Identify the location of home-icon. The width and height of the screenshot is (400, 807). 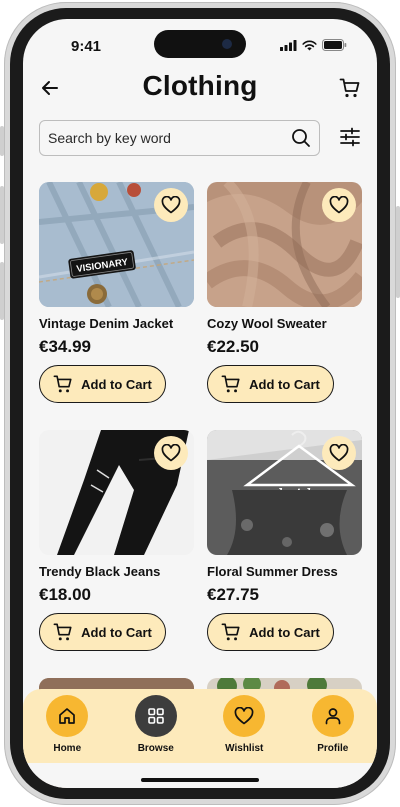
(67, 716).